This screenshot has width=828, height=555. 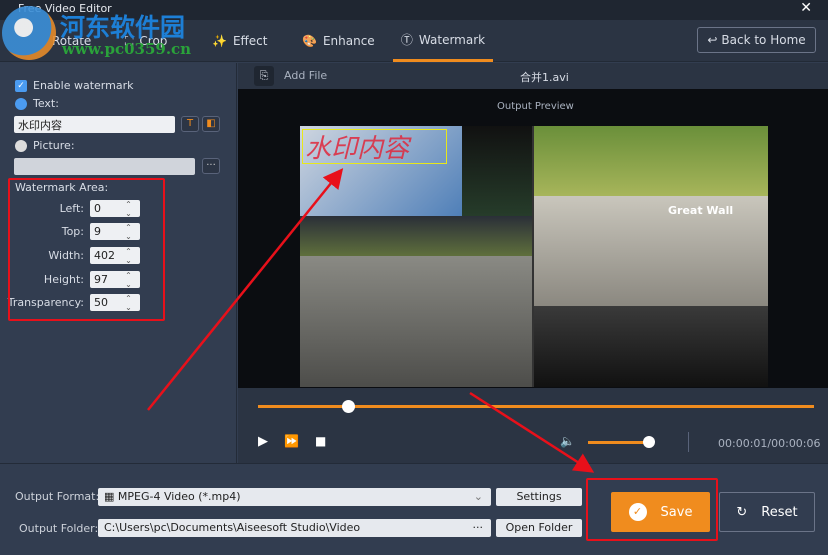 What do you see at coordinates (245, 289) in the screenshot?
I see `arrow-to-watermark` at bounding box center [245, 289].